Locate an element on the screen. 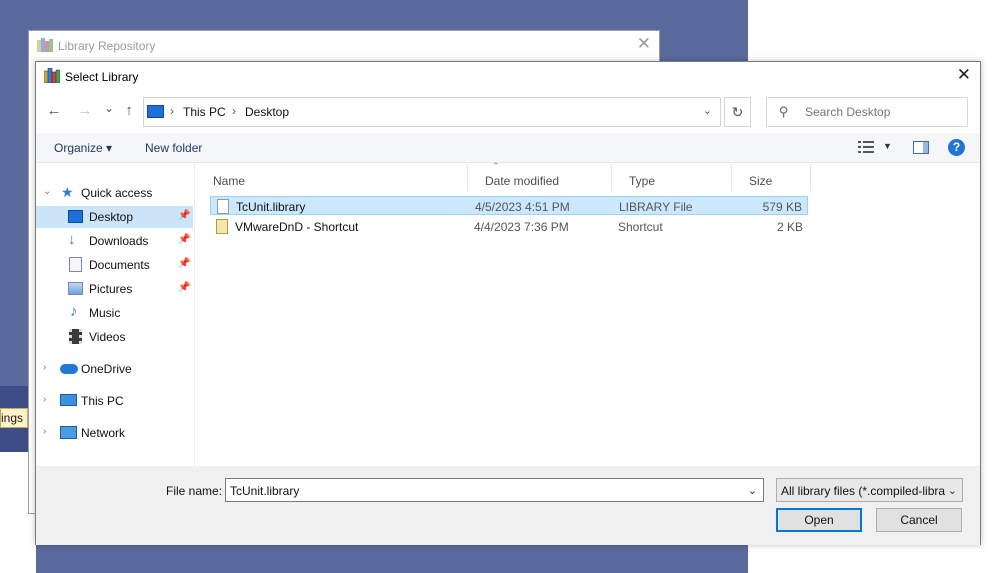 This screenshot has height=573, width=1000. recent-locations-icon: ⌄ is located at coordinates (109, 108).